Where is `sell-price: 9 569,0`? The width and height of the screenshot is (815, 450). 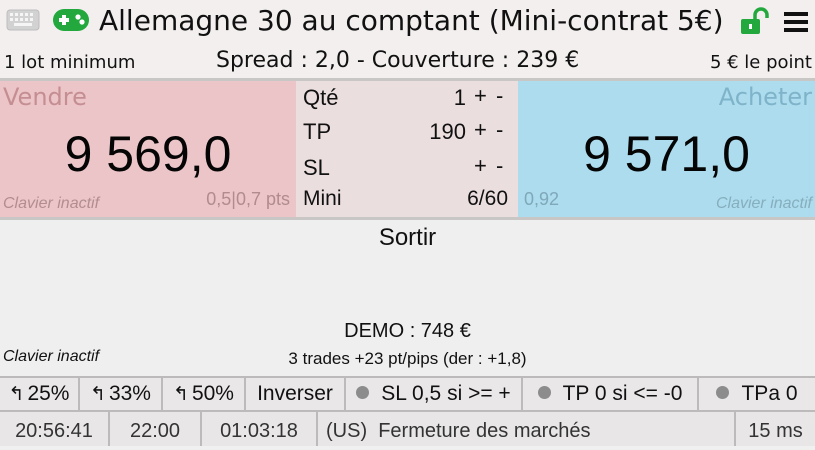
sell-price: 9 569,0 is located at coordinates (148, 154).